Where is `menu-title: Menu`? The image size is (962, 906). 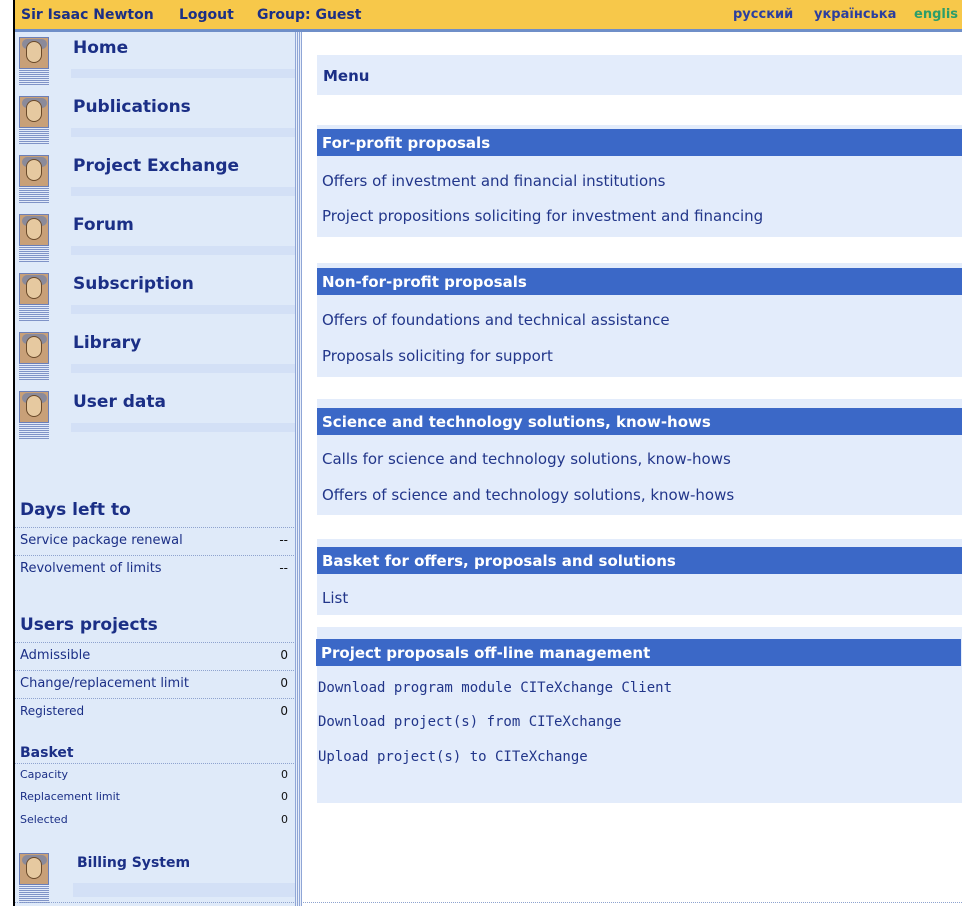 menu-title: Menu is located at coordinates (346, 76).